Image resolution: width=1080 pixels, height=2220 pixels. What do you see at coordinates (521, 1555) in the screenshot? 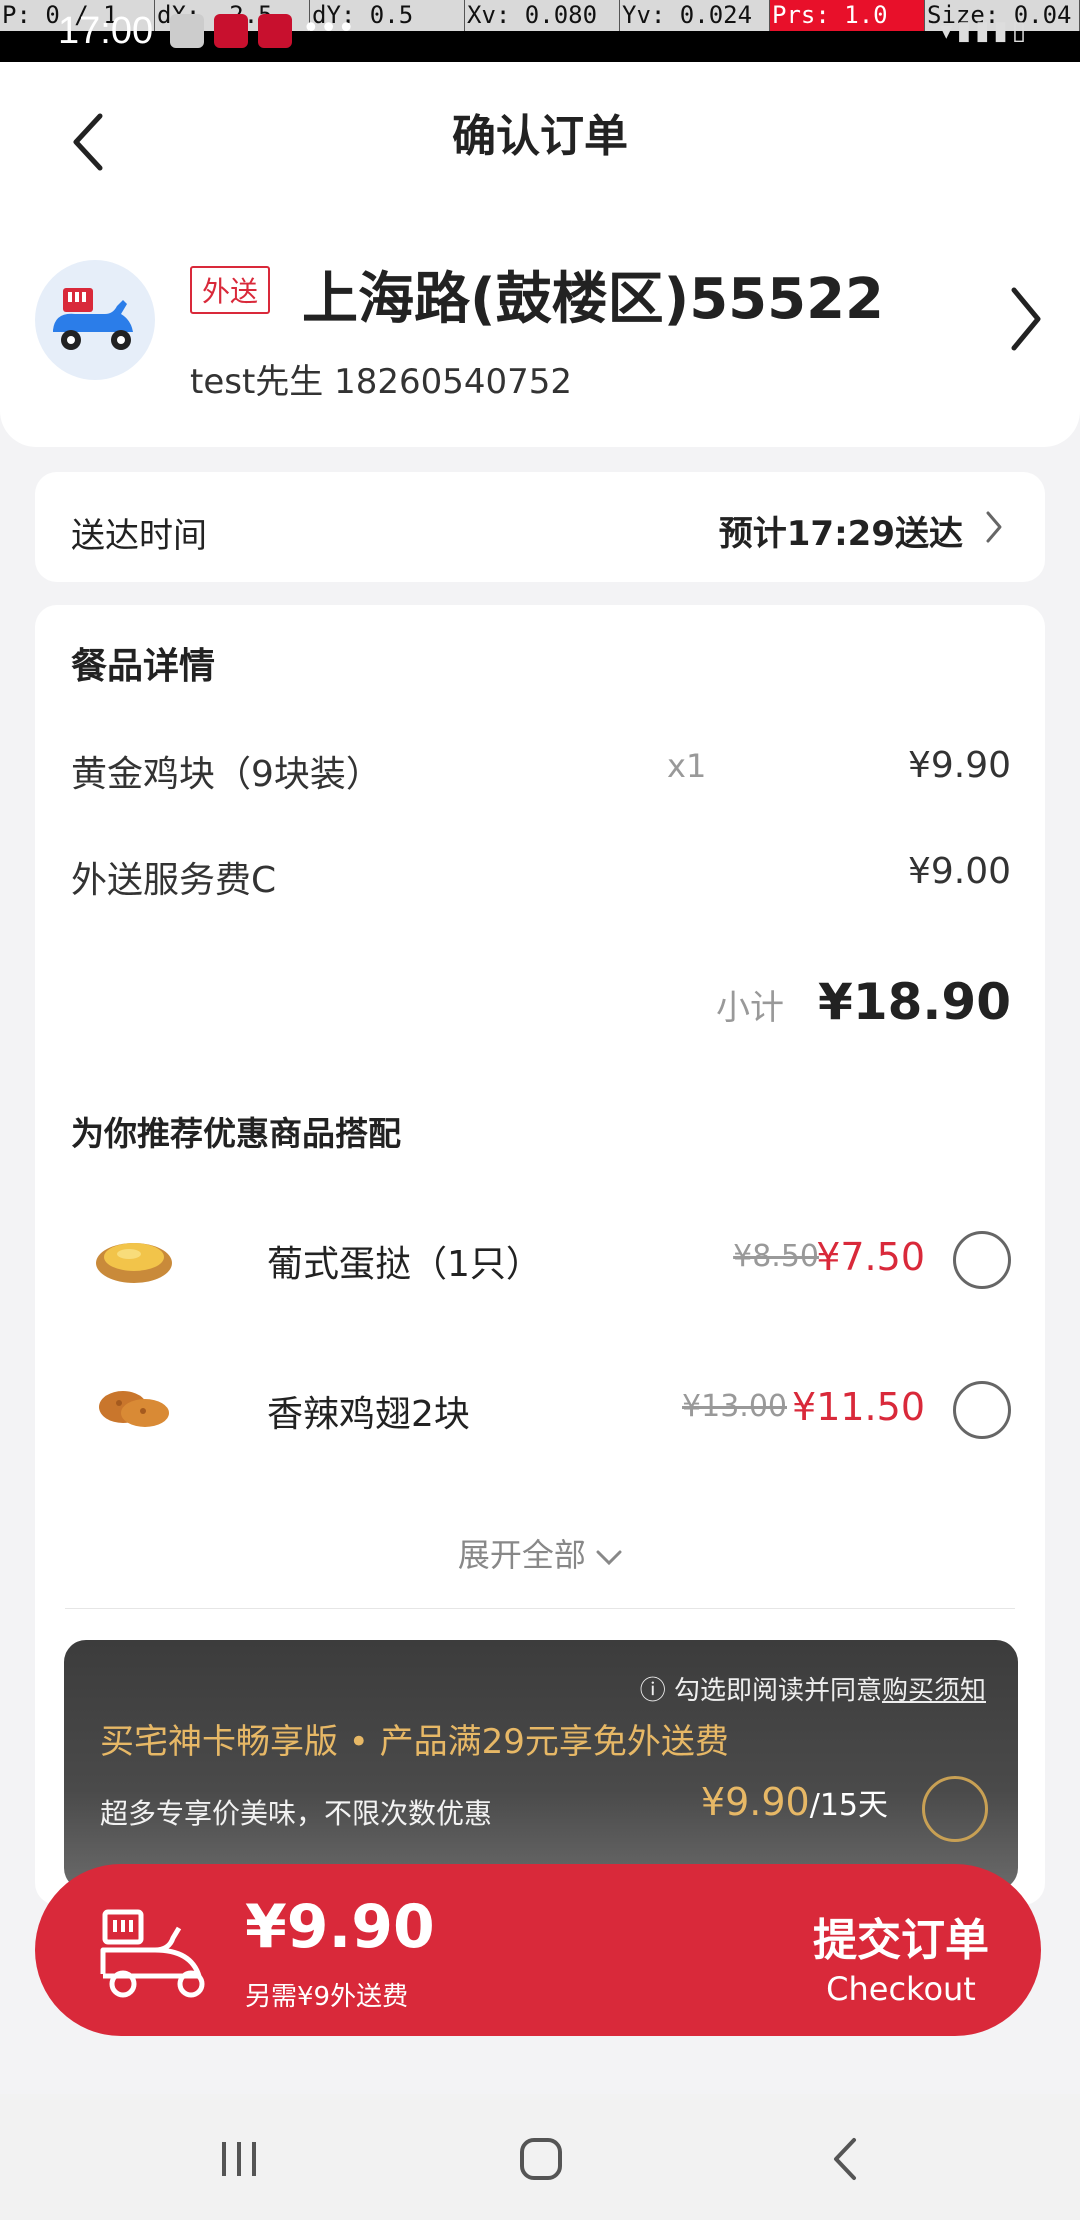
I see `expand-all-label: 展开全部` at bounding box center [521, 1555].